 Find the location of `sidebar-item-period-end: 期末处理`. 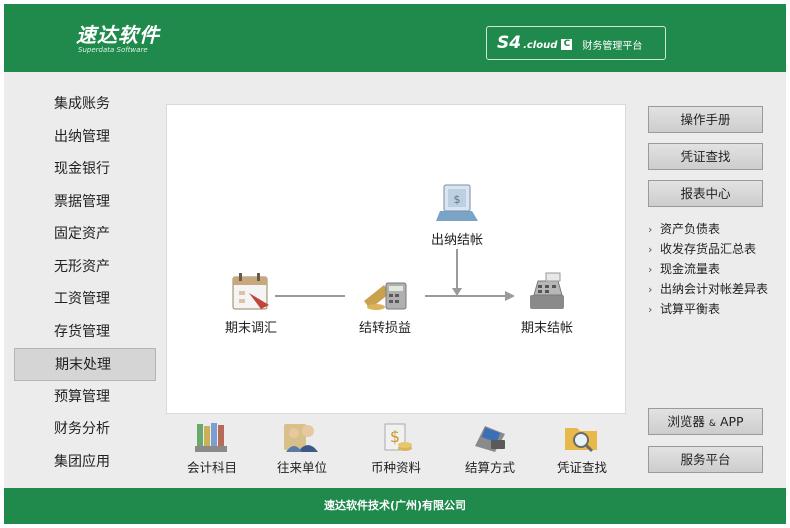

sidebar-item-period-end: 期末处理 is located at coordinates (85, 364).